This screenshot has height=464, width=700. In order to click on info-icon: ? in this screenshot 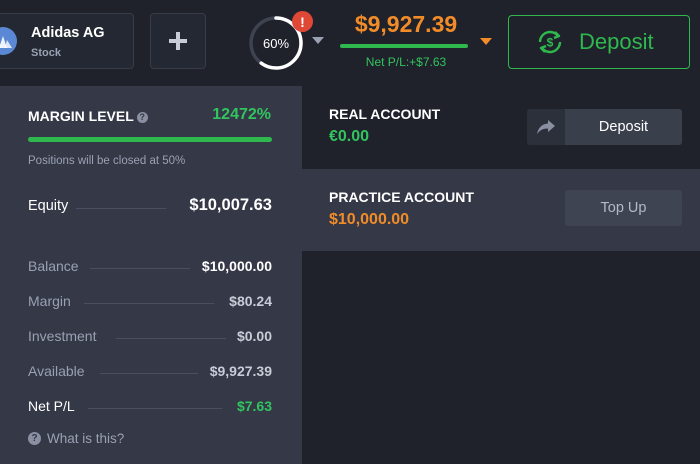, I will do `click(142, 117)`.